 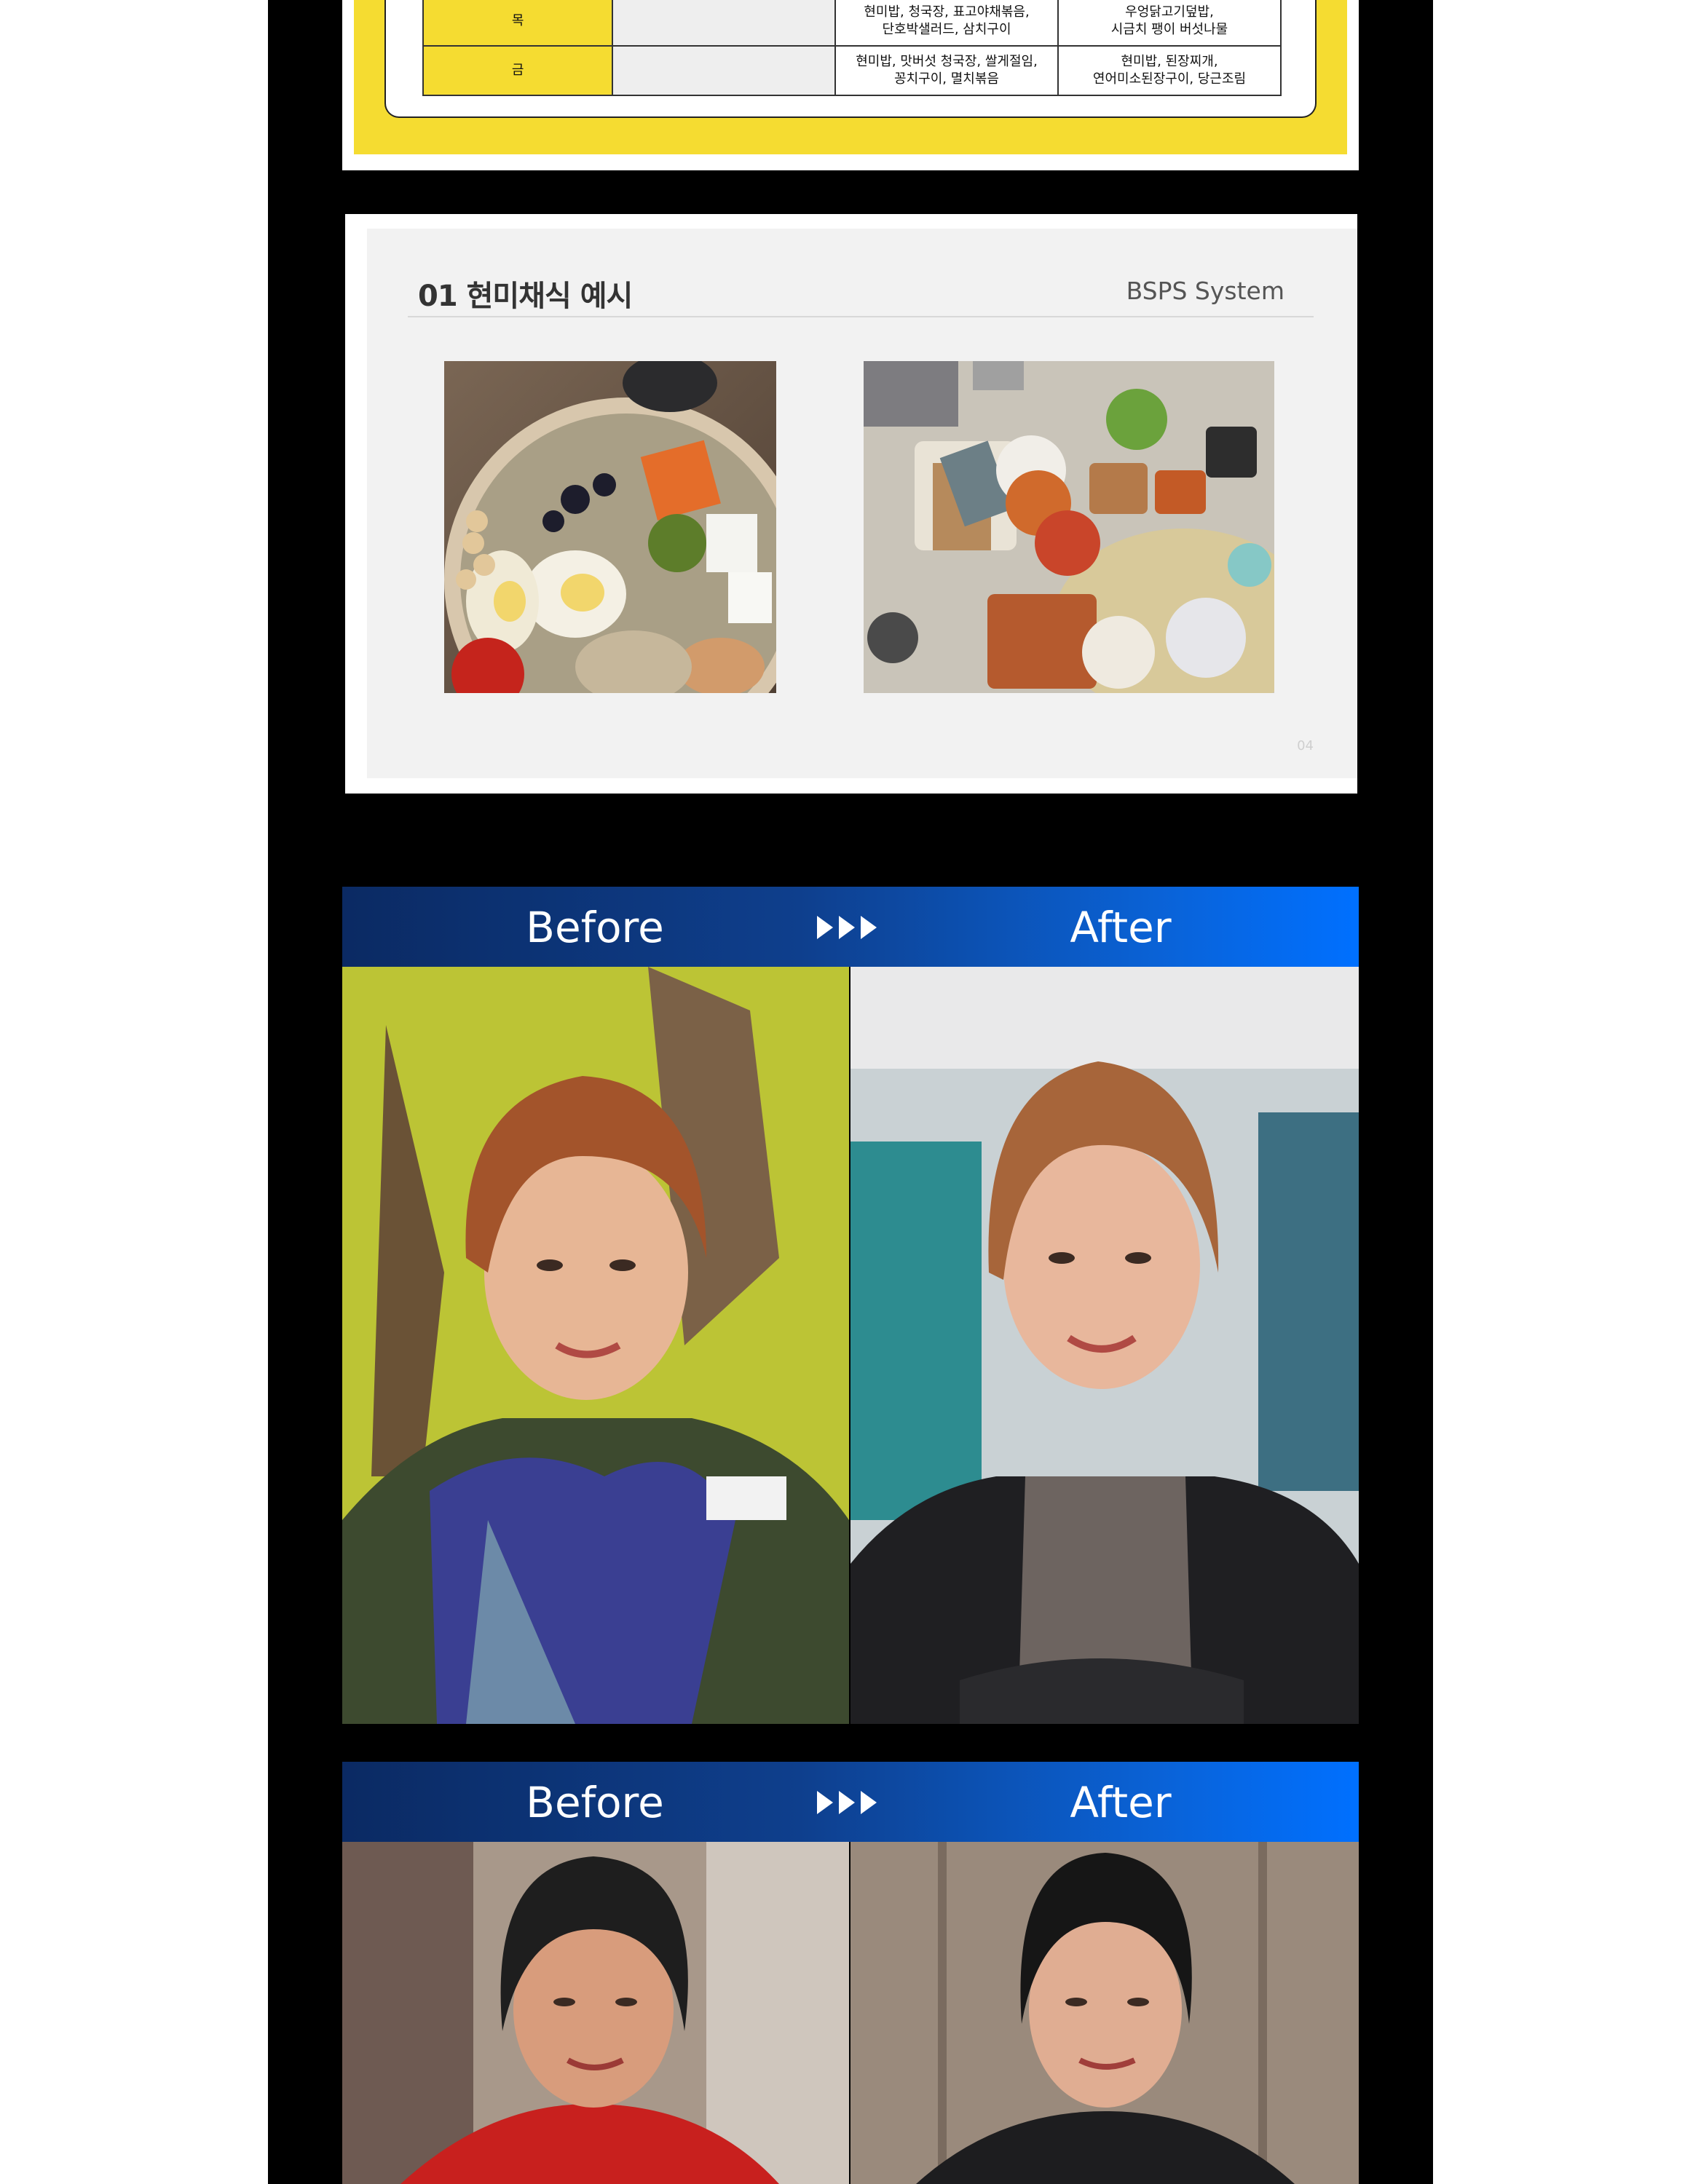 What do you see at coordinates (1169, 23) in the screenshot?
I see `menu-cell: 우엉닭고기덮밥, 시금치 팽이 버섯나물` at bounding box center [1169, 23].